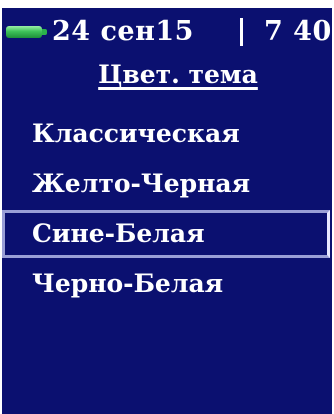 The image size is (334, 414). Describe the element at coordinates (167, 134) in the screenshot. I see `menu-item-classic: Классическая` at that location.